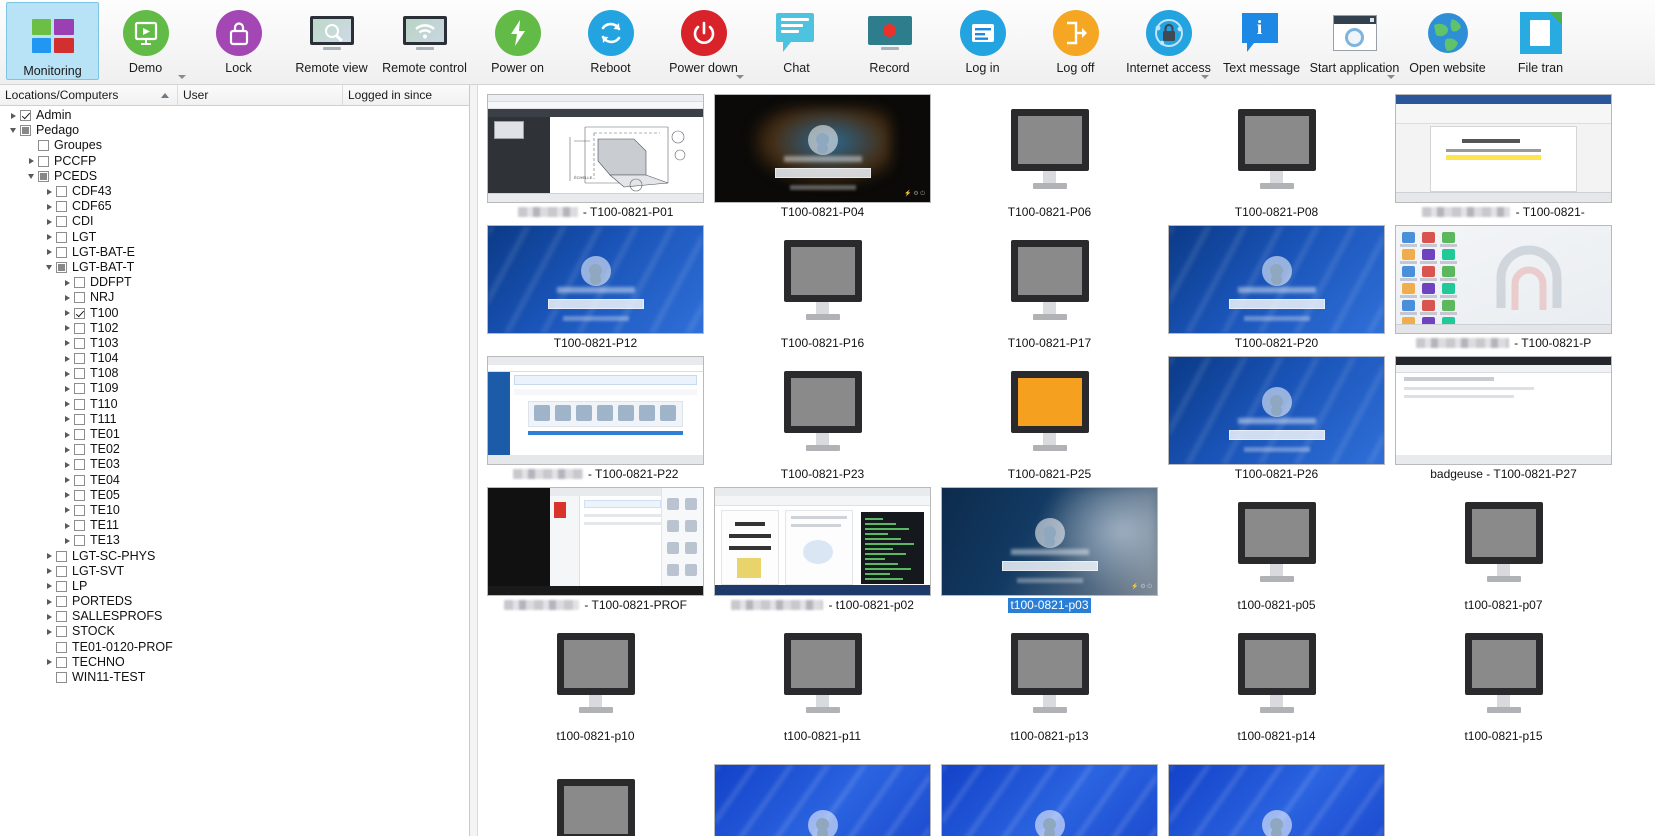 The width and height of the screenshot is (1655, 836). I want to click on toolbar-button-file-tran: File tran, so click(1540, 42).